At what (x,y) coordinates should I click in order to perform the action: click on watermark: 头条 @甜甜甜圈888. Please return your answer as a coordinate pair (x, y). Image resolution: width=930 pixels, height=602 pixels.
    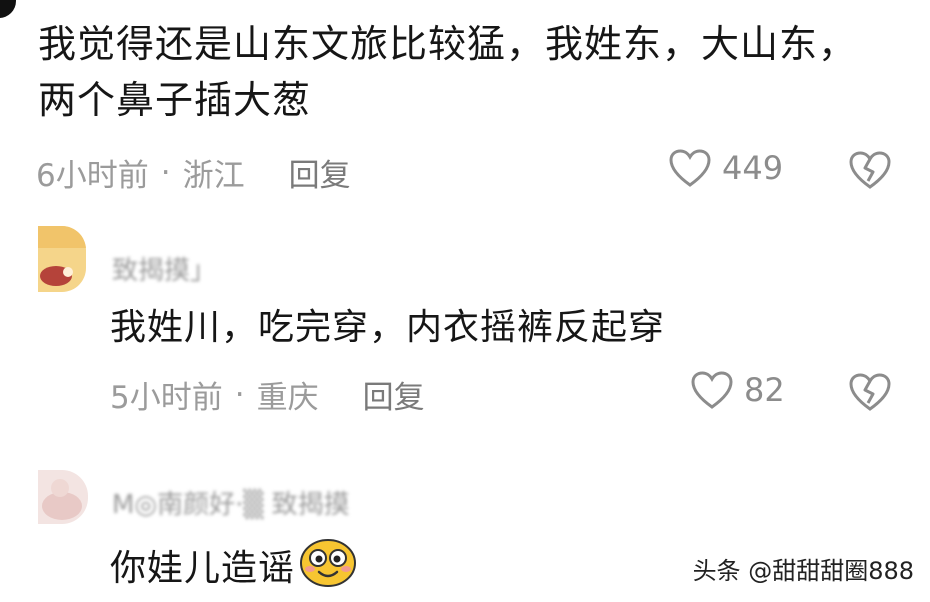
    Looking at the image, I should click on (803, 571).